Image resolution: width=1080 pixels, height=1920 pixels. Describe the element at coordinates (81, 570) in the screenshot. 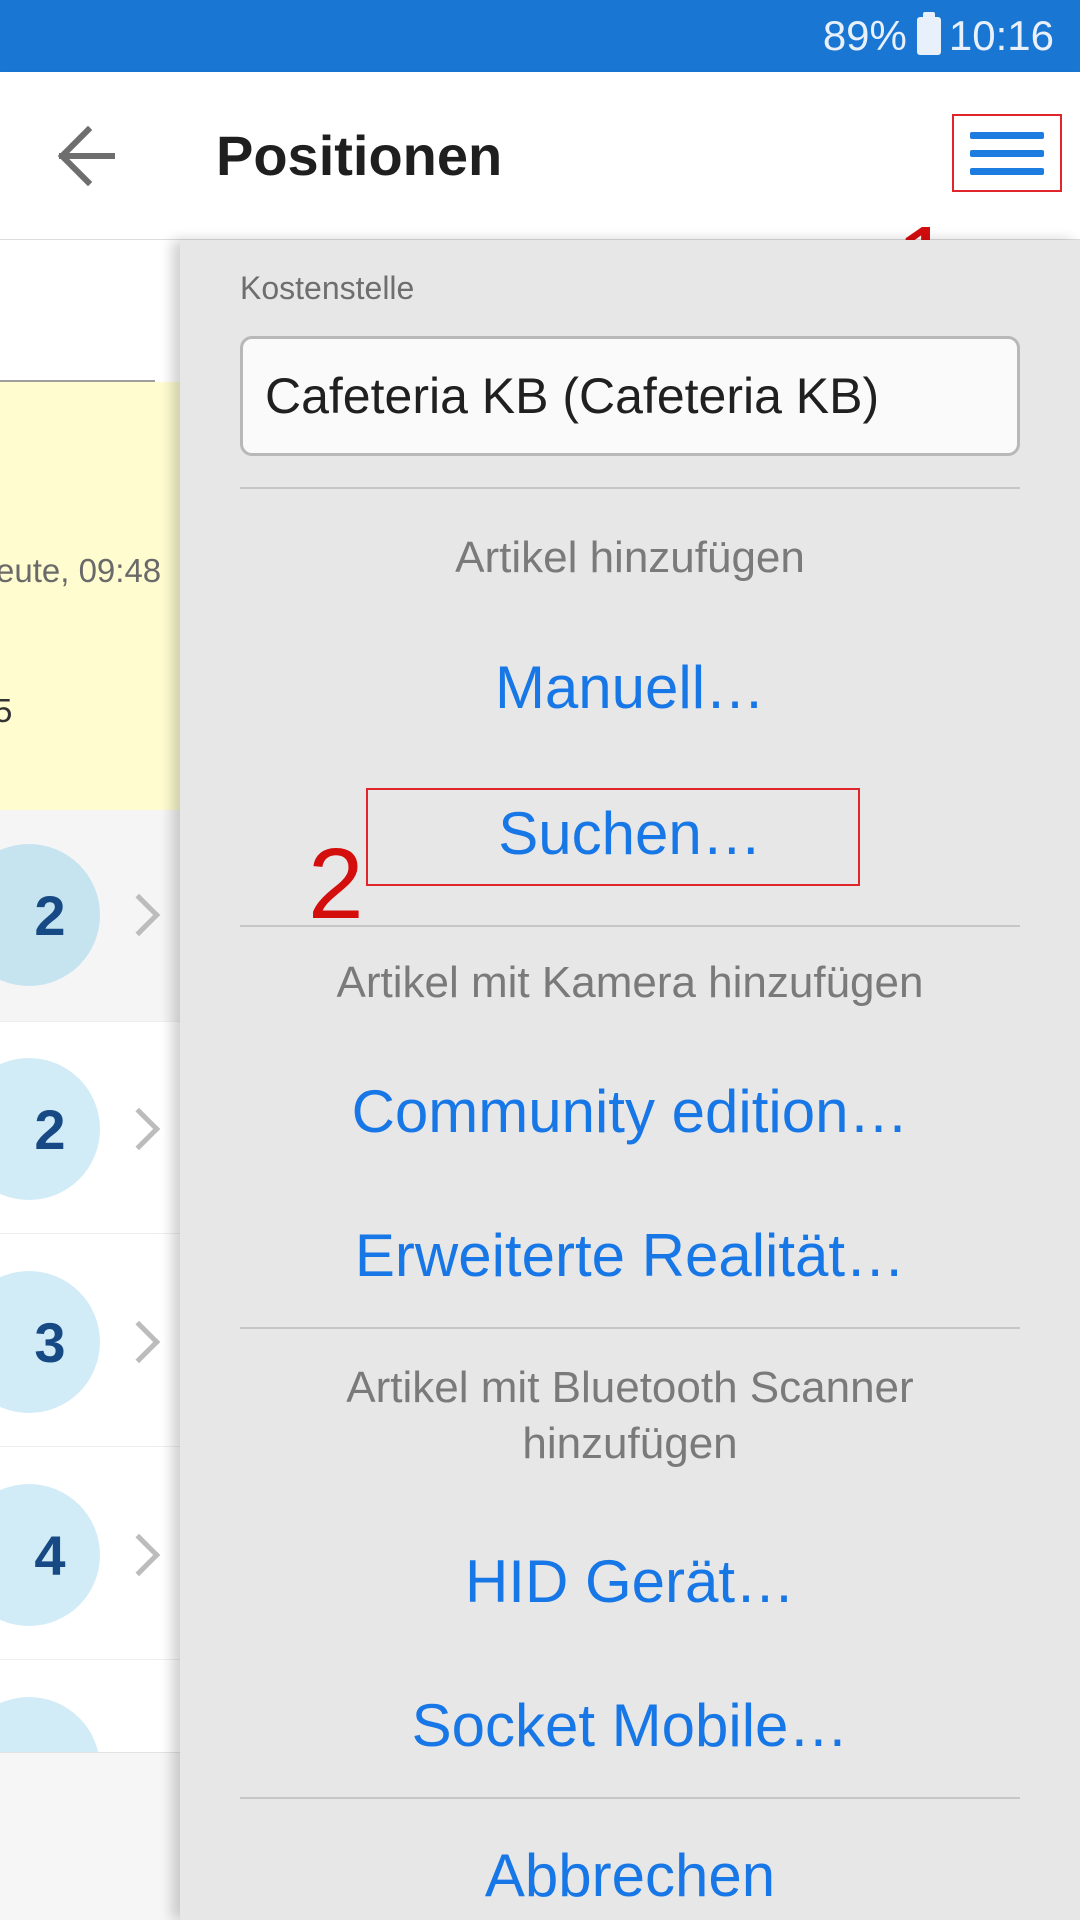

I see `note-timestamp: eute, 09:48` at that location.